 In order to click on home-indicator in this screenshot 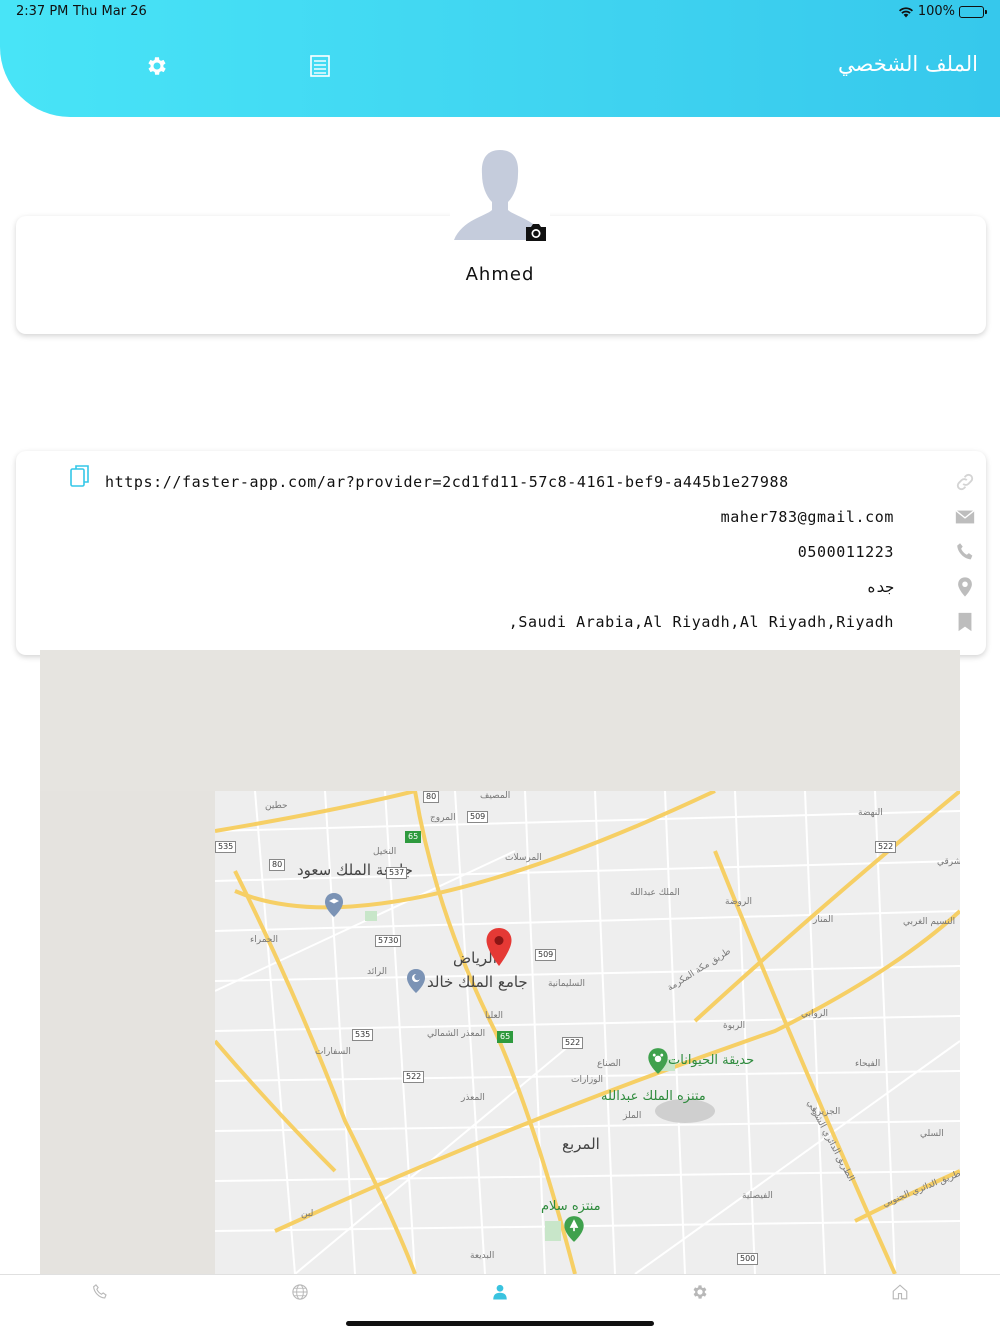, I will do `click(500, 1323)`.